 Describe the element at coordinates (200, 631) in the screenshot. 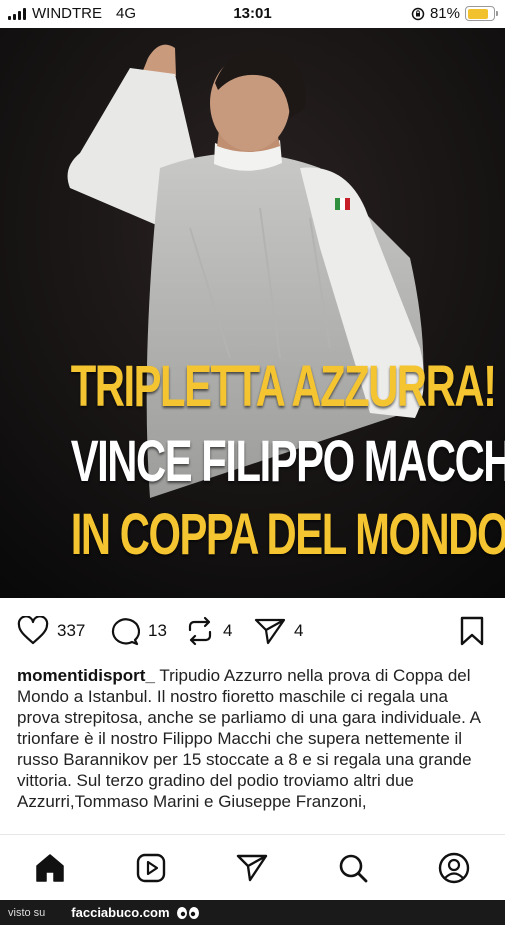

I see `repost-icon` at that location.